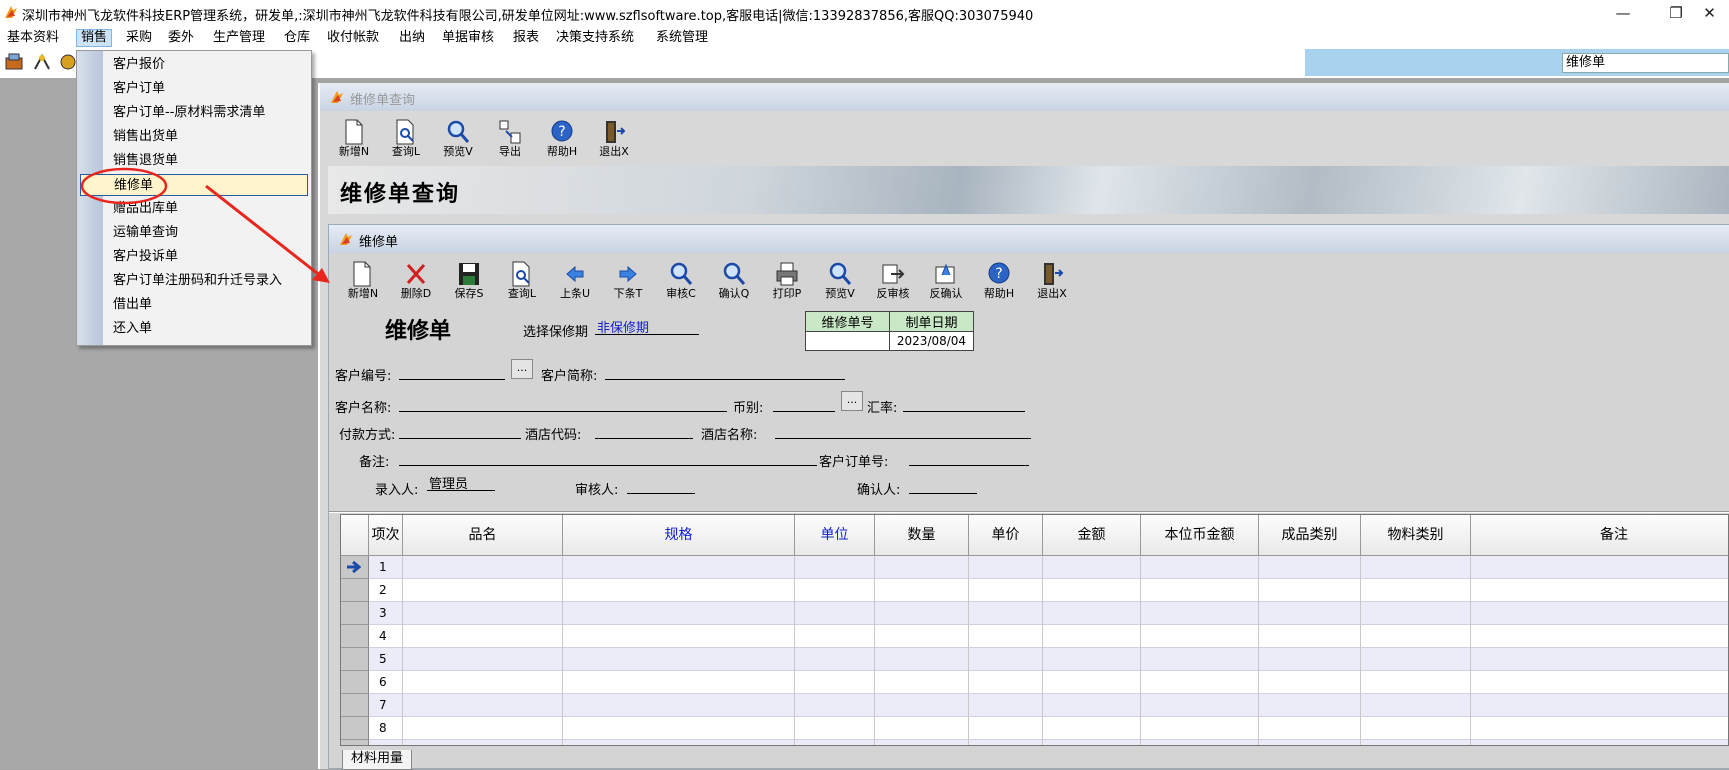 The image size is (1729, 770). What do you see at coordinates (210, 305) in the screenshot?
I see `dropdown-item-11: 借出单` at bounding box center [210, 305].